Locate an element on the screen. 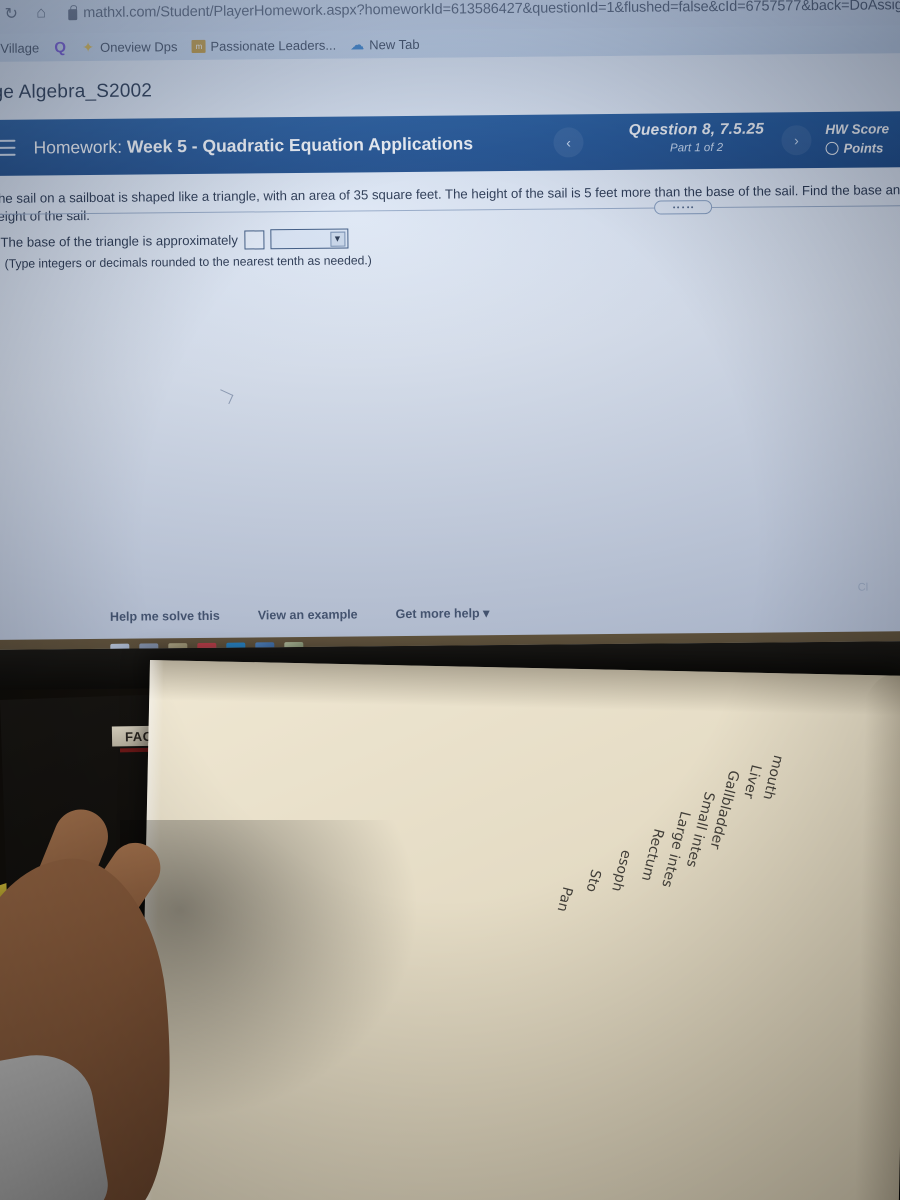 The image size is (900, 1200). note-item: Sto is located at coordinates (593, 880).